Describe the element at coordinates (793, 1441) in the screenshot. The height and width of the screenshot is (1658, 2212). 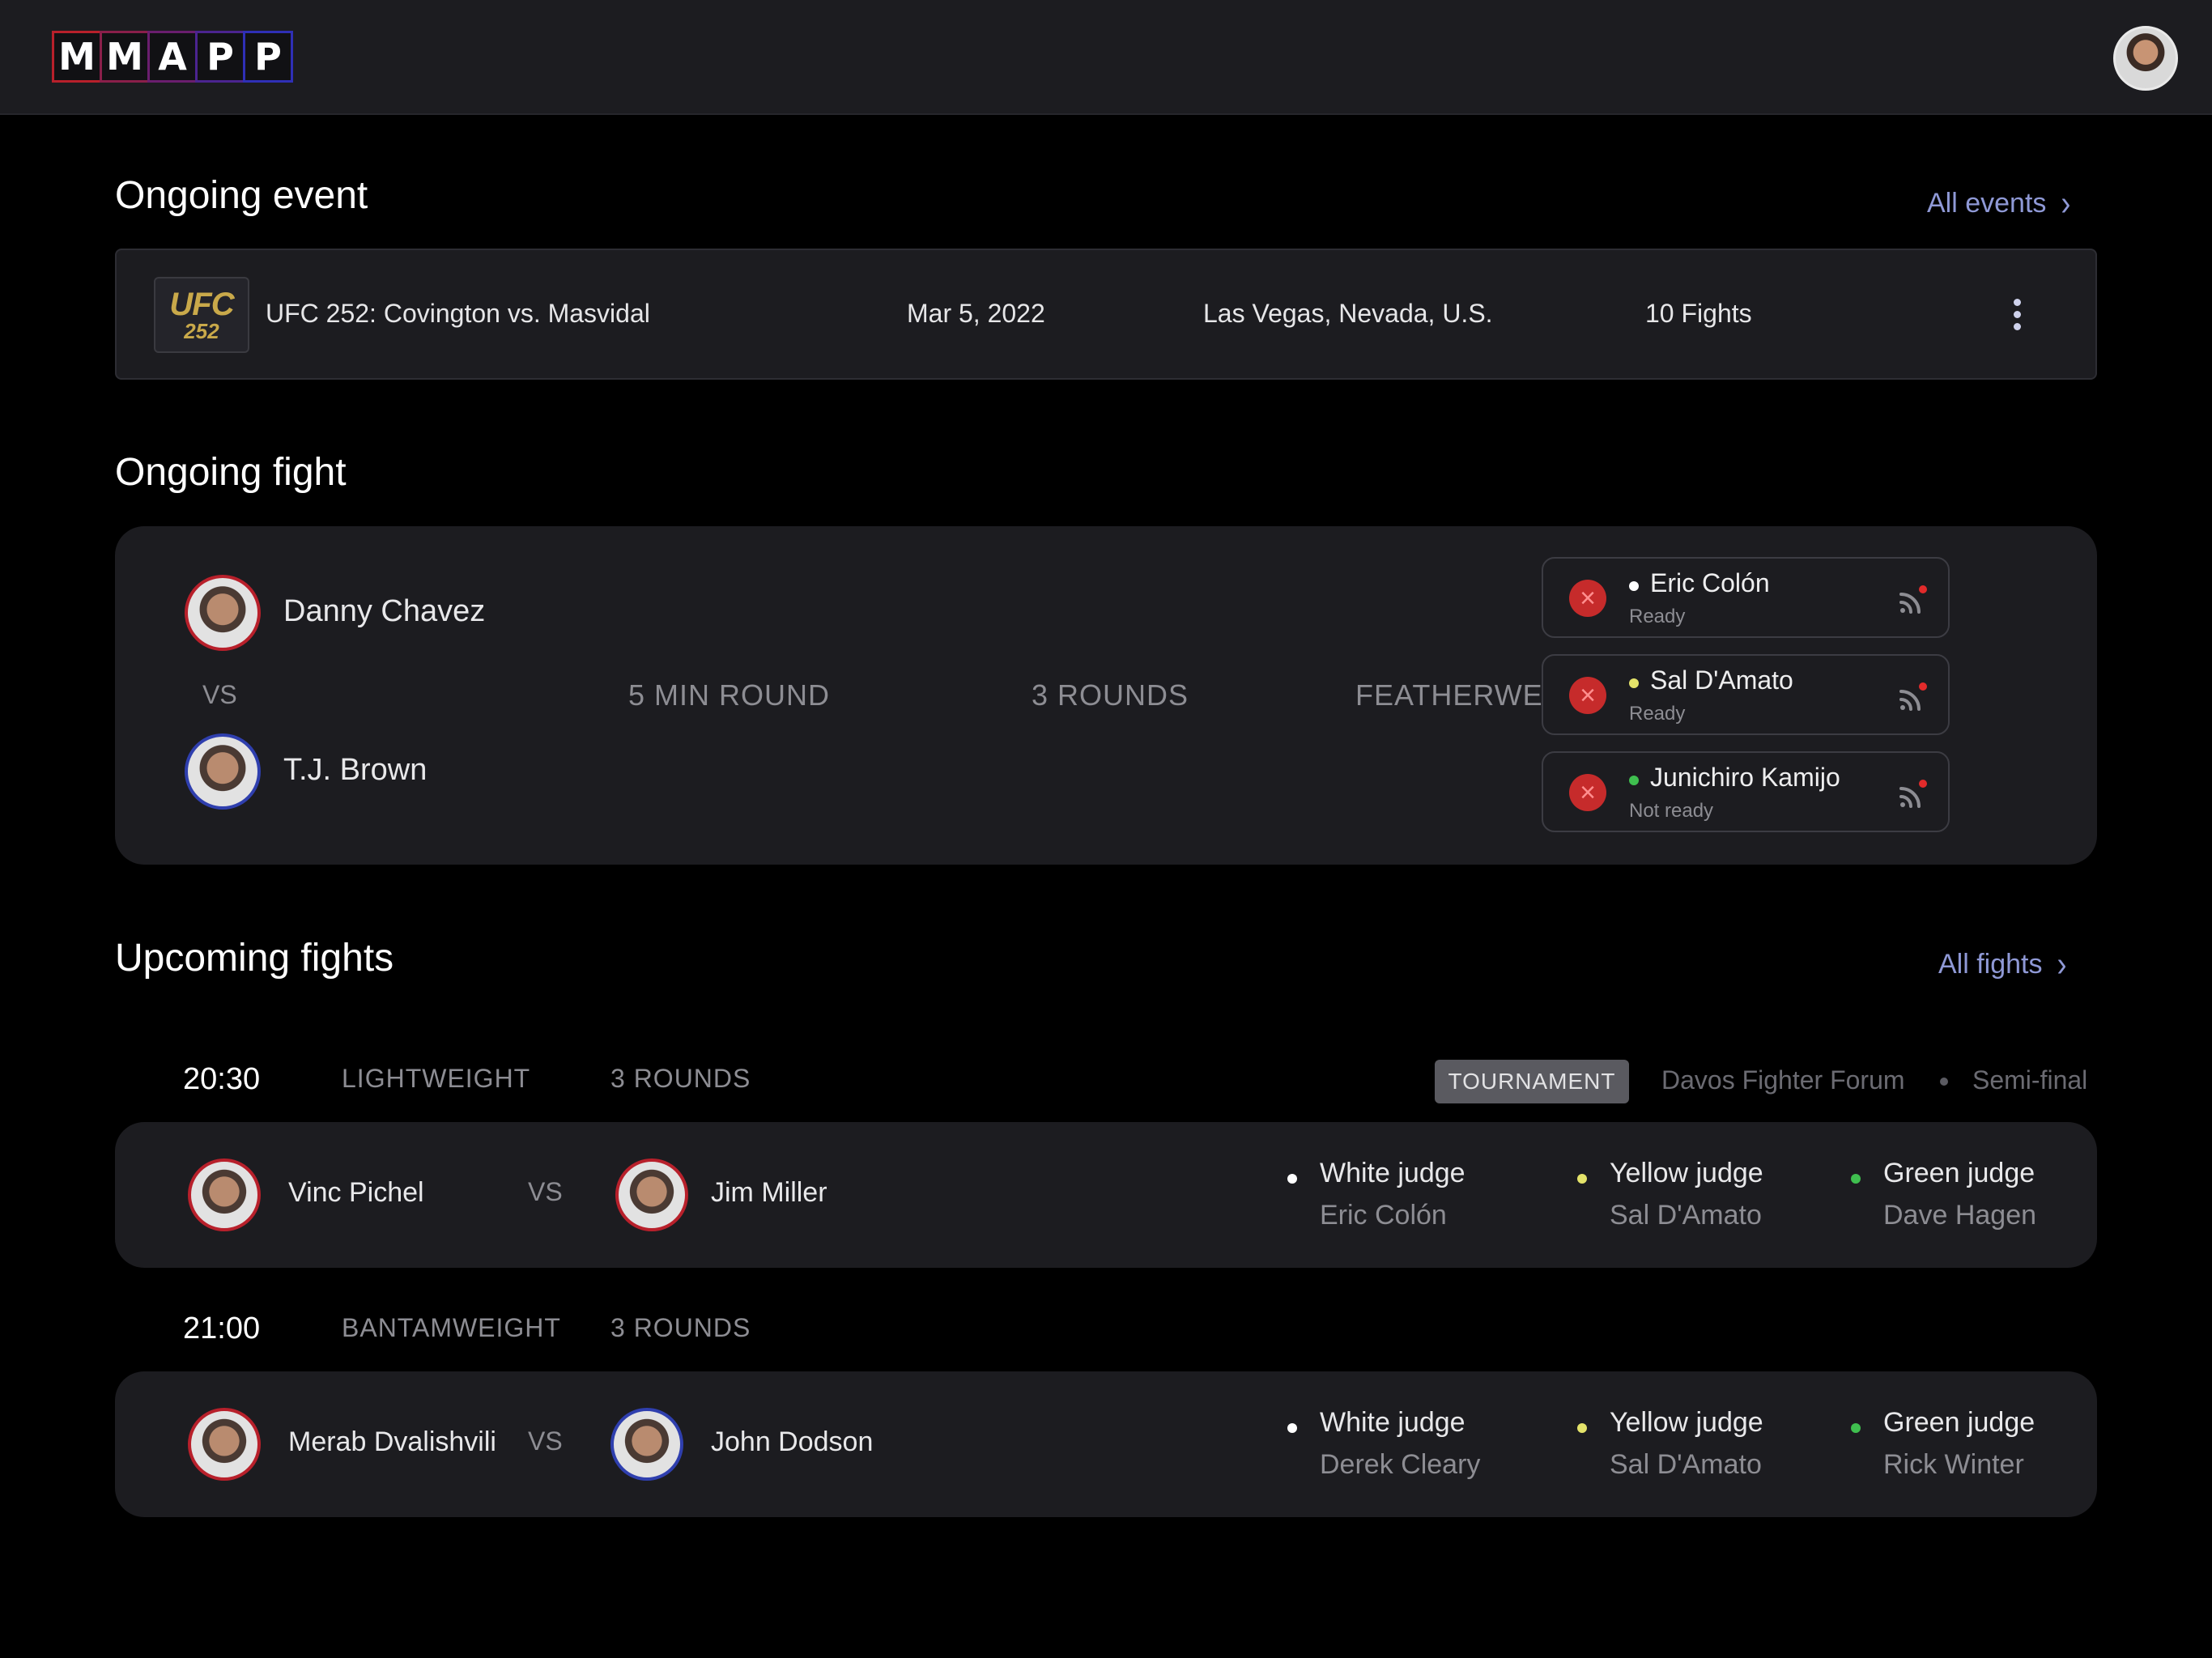
I see `blue-fighter-name: John Dodson` at that location.